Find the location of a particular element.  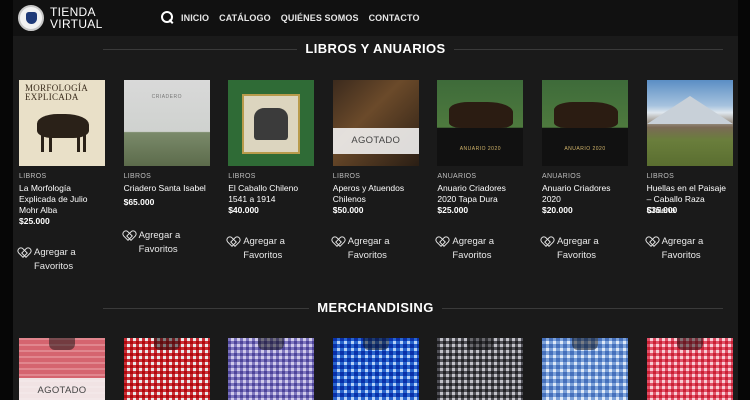

product-price: $65.000 is located at coordinates (139, 202).